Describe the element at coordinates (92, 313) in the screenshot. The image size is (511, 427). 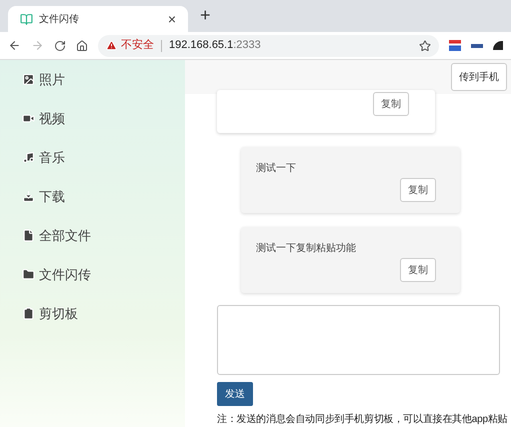
I see `sidebar-item: 剪切板` at that location.